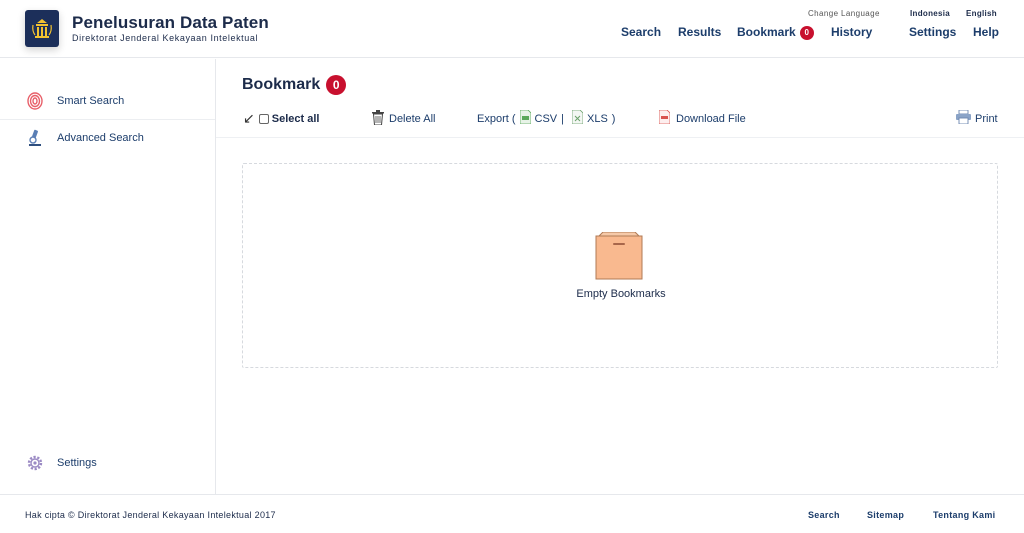 This screenshot has width=1024, height=533. Describe the element at coordinates (613, 118) in the screenshot. I see `export-close: )` at that location.